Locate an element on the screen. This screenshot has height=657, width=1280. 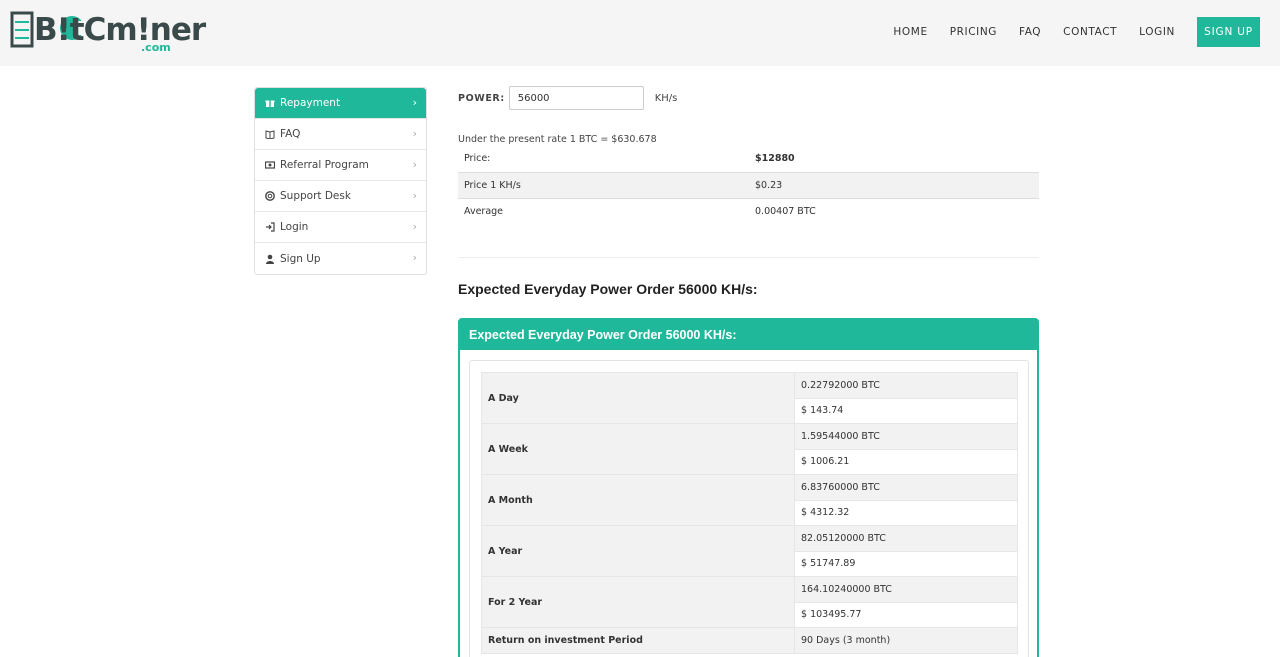
period-label: A Week is located at coordinates (638, 449).